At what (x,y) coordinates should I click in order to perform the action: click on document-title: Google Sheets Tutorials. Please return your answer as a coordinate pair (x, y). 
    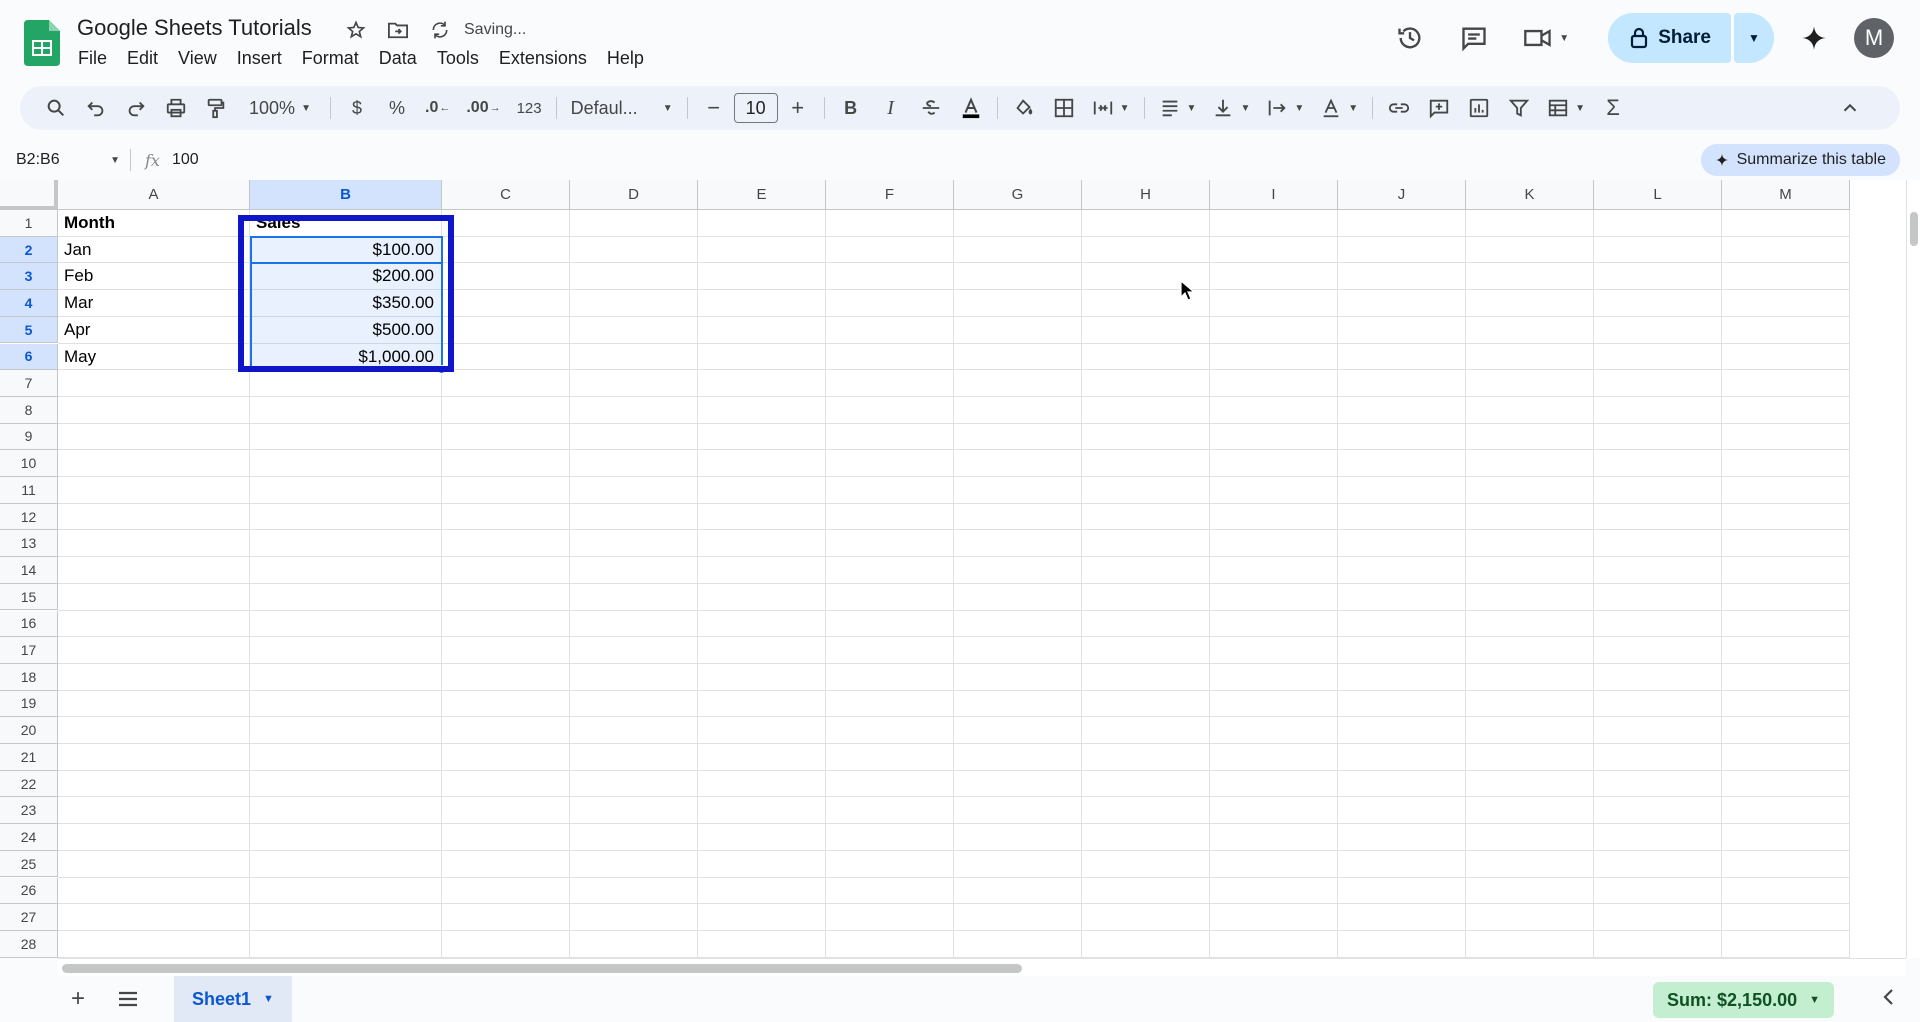
    Looking at the image, I should click on (194, 28).